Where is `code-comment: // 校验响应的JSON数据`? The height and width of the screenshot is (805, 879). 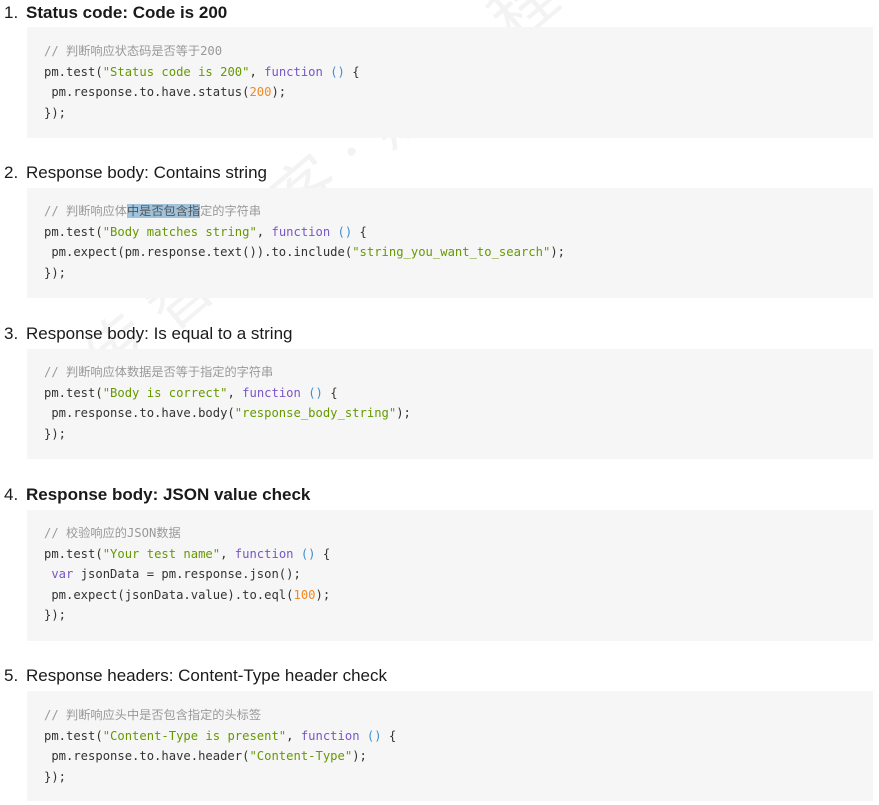 code-comment: // 校验响应的JSON数据 is located at coordinates (112, 533).